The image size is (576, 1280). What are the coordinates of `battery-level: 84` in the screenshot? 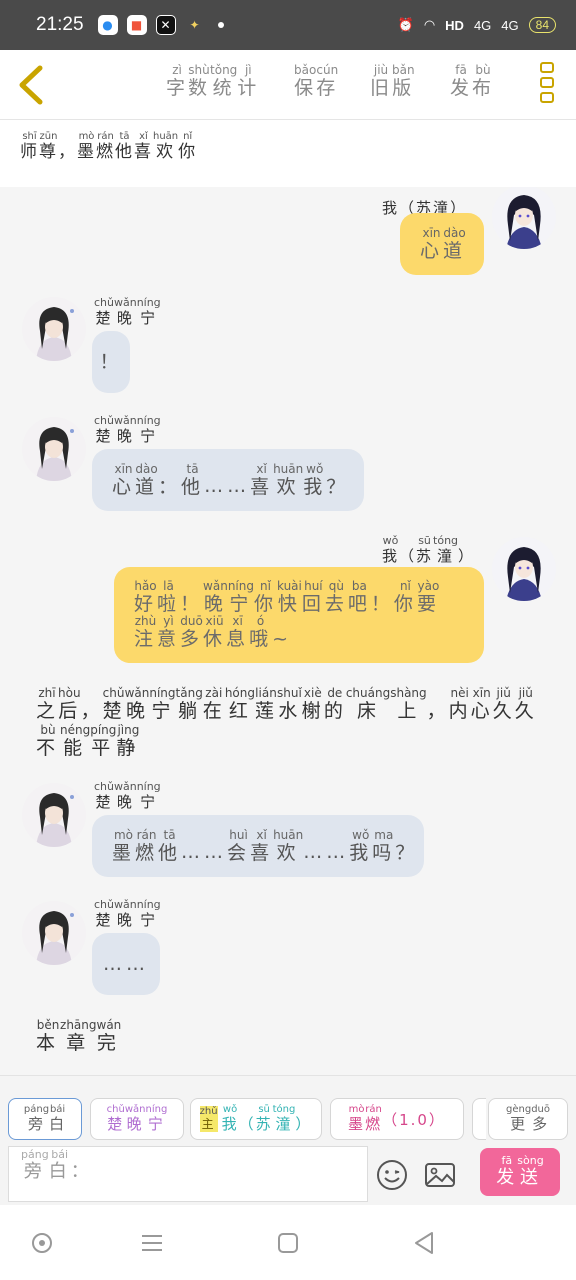 It's located at (542, 25).